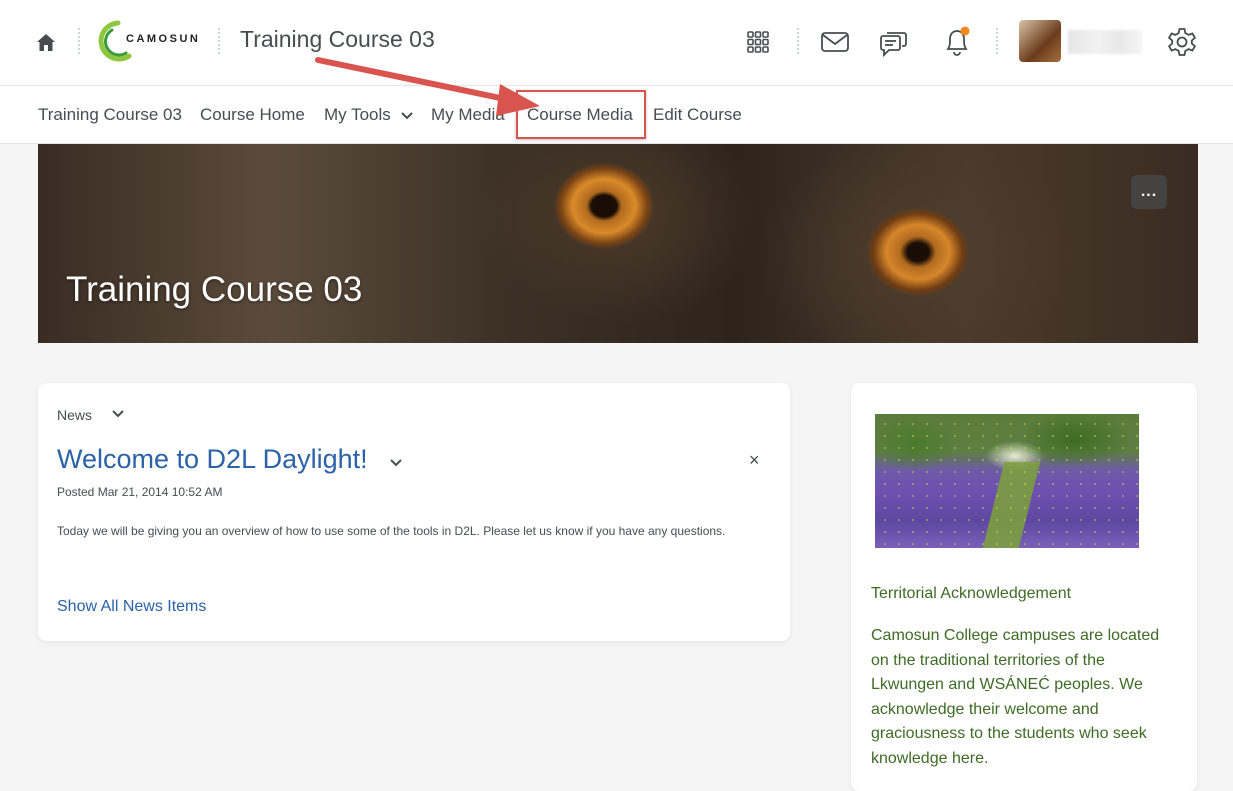  What do you see at coordinates (140, 492) in the screenshot?
I see `news-posted-date: Posted Mar 21, 2014 10:52 AM` at bounding box center [140, 492].